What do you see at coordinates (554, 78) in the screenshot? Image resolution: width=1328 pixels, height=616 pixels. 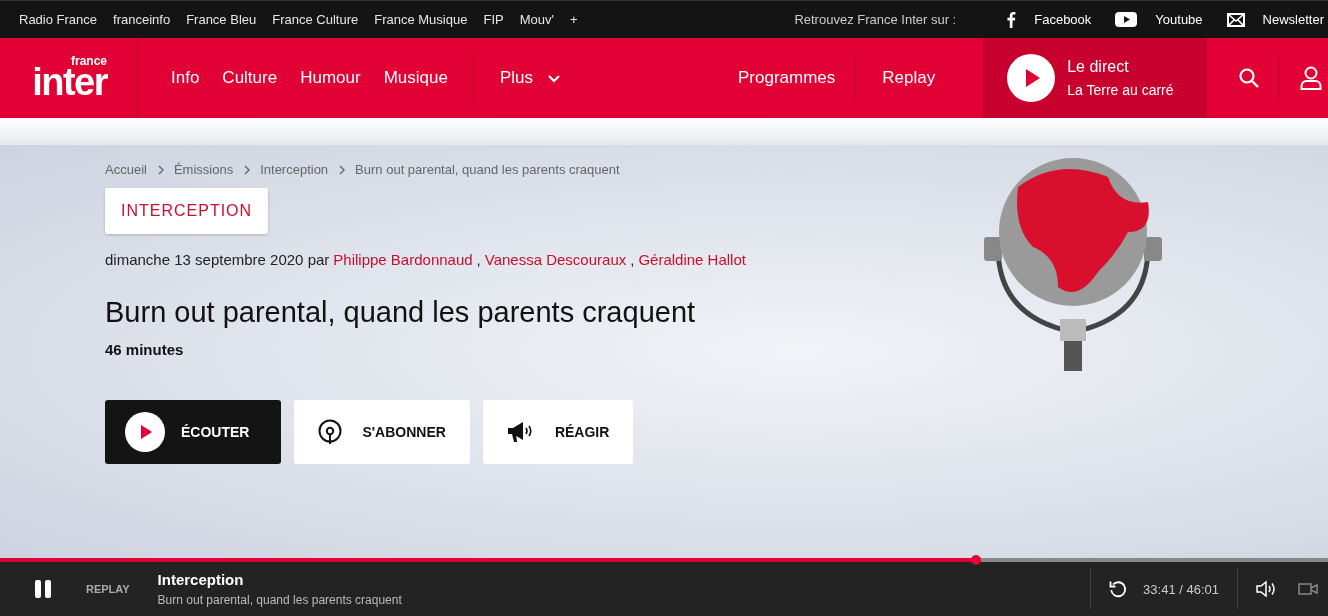 I see `chevron-down-icon` at bounding box center [554, 78].